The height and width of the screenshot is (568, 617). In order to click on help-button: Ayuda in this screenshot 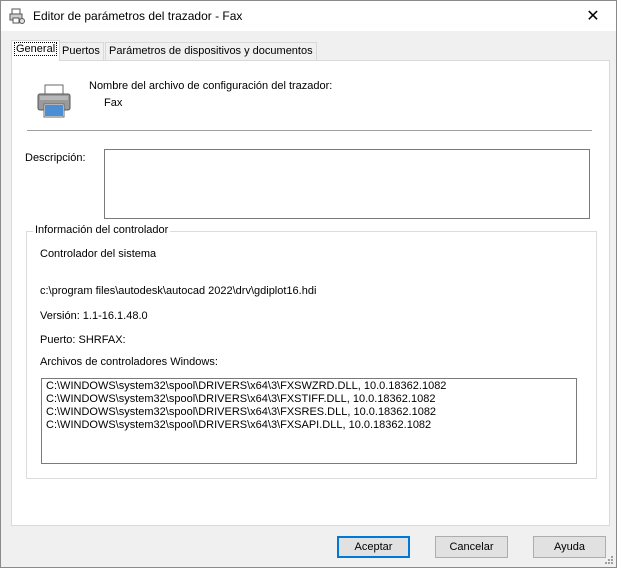, I will do `click(569, 547)`.